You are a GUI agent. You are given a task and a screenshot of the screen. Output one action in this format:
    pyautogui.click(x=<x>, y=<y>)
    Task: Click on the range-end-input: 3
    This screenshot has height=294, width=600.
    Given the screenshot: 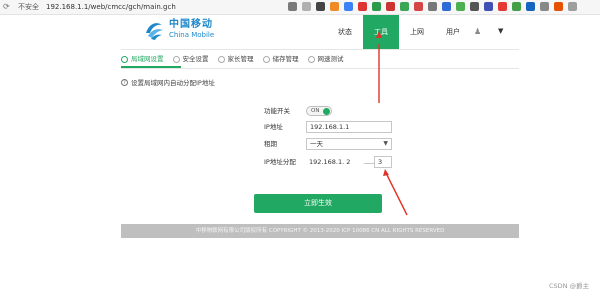 What is the action you would take?
    pyautogui.click(x=383, y=162)
    